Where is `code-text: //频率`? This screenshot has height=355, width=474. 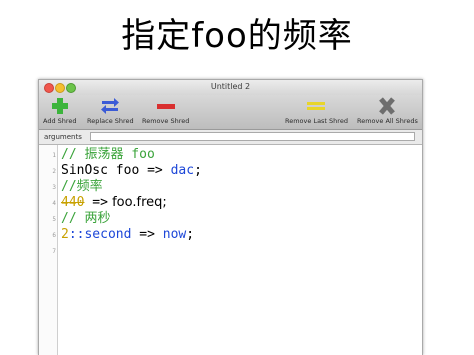 code-text: //频率 is located at coordinates (82, 187).